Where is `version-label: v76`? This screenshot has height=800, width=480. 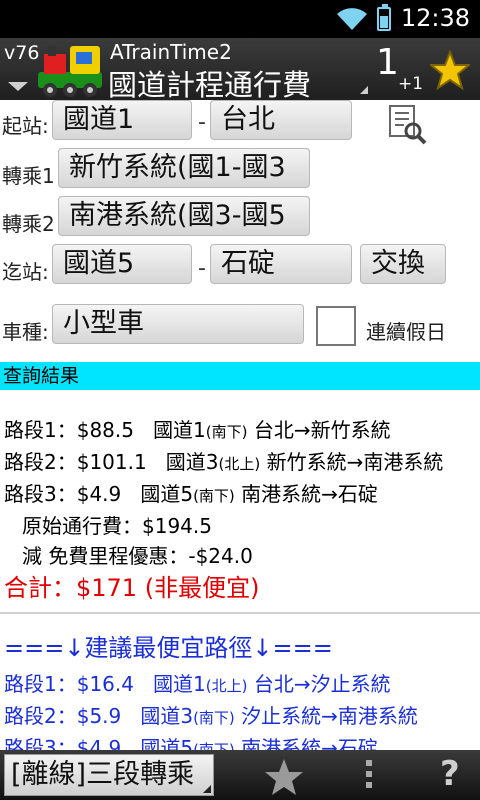
version-label: v76 is located at coordinates (22, 53).